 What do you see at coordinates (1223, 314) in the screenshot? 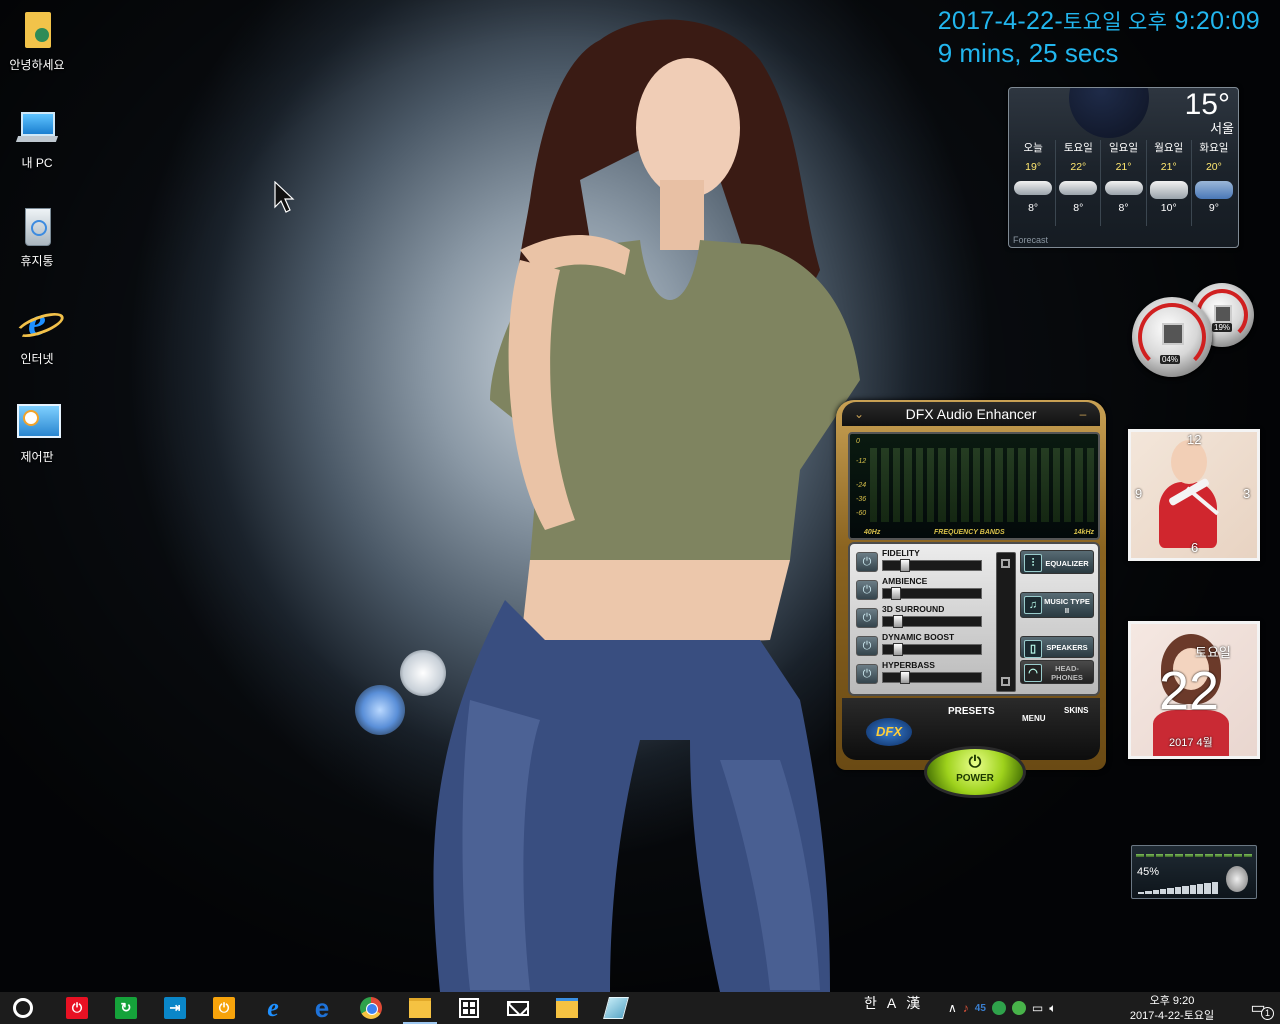
I see `memory-chip-icon` at bounding box center [1223, 314].